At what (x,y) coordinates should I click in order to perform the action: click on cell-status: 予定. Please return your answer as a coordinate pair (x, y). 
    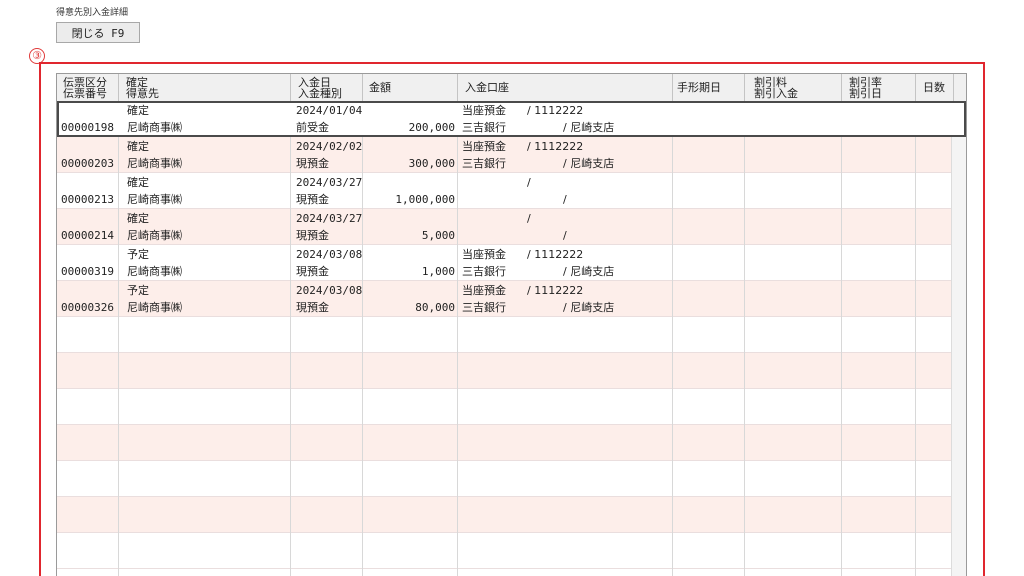
    Looking at the image, I should click on (138, 254).